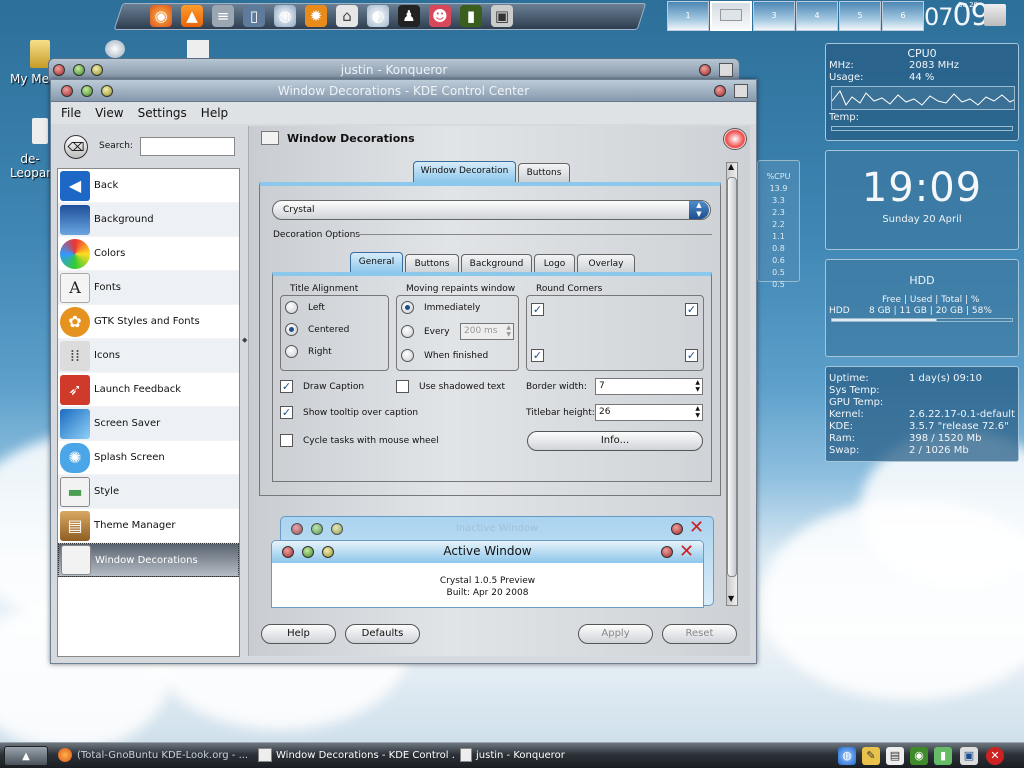 The height and width of the screenshot is (768, 1024). What do you see at coordinates (502, 16) in the screenshot?
I see `camera-icon: ▣` at bounding box center [502, 16].